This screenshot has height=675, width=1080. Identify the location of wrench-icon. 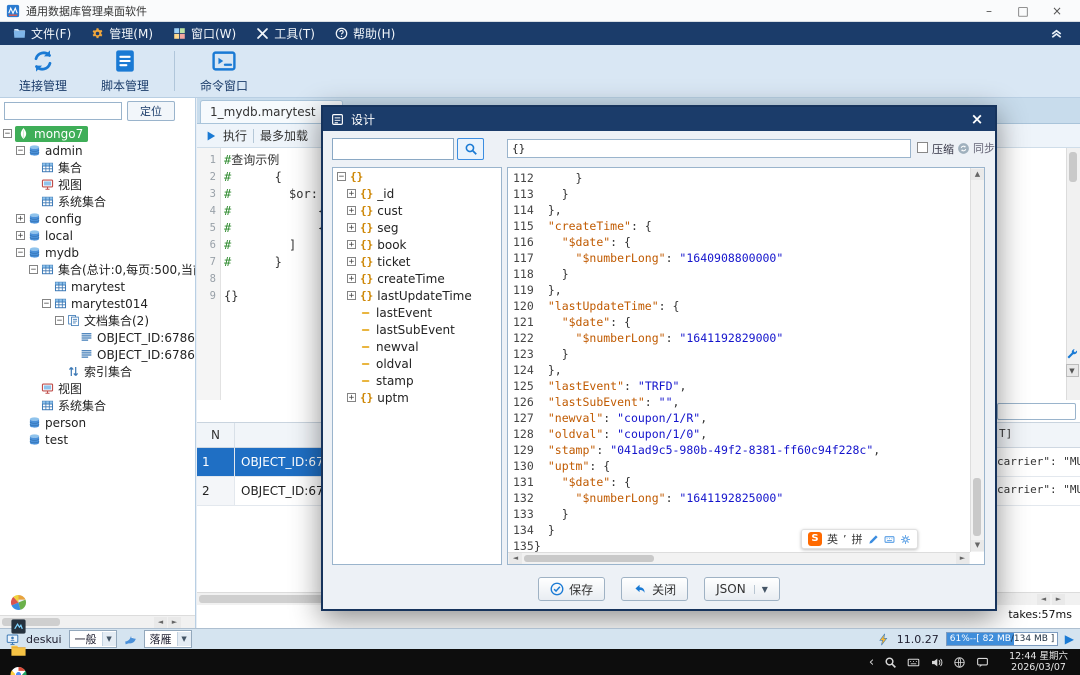
(1072, 354).